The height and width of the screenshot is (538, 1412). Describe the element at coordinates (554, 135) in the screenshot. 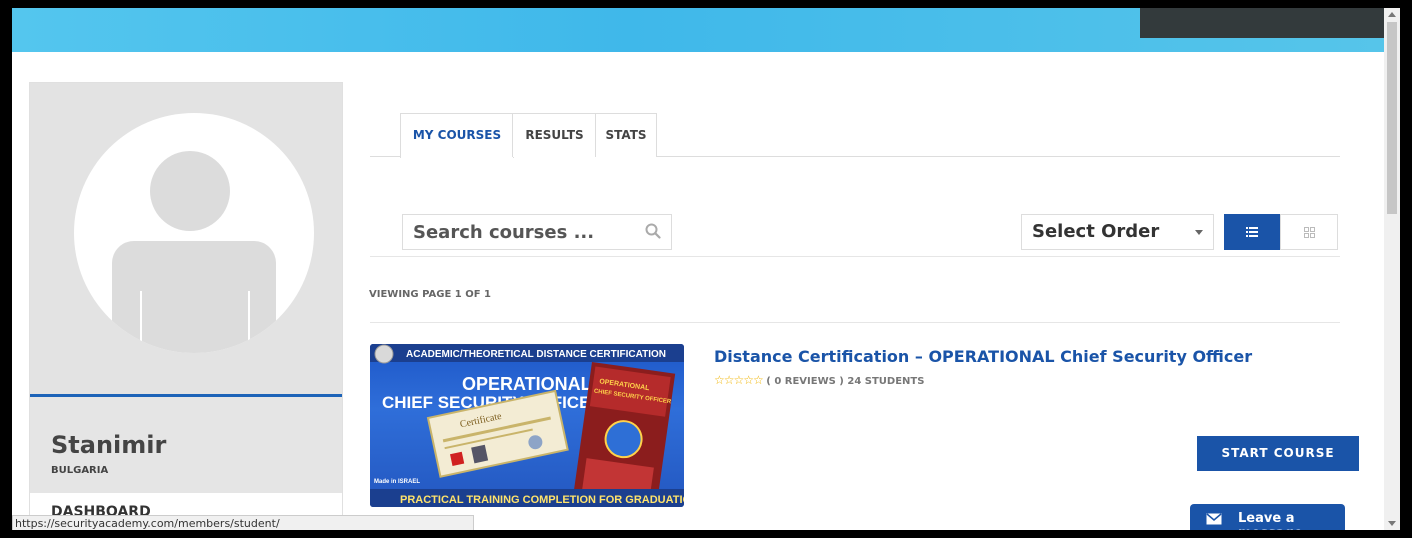

I see `tab-results: RESULTS` at that location.